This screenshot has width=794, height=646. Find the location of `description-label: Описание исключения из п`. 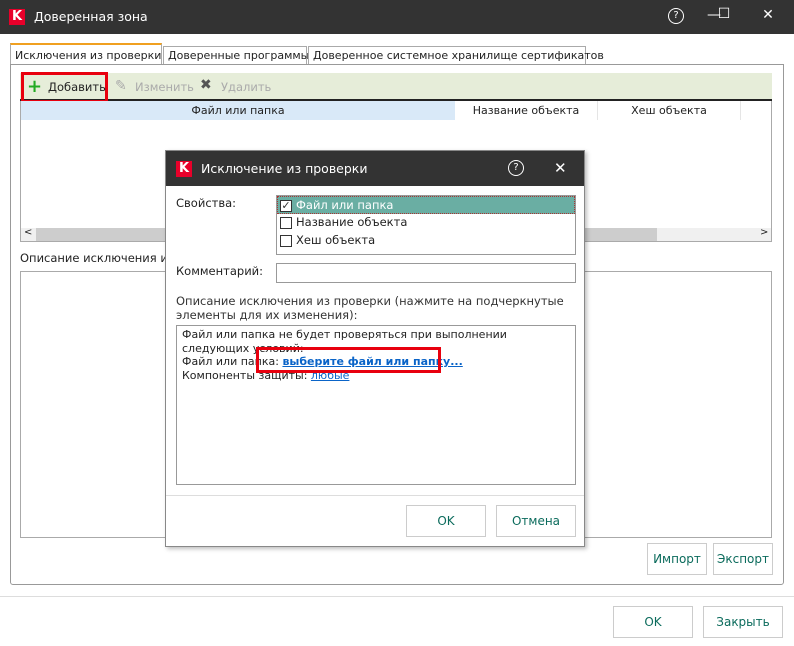

description-label: Описание исключения из п is located at coordinates (103, 258).